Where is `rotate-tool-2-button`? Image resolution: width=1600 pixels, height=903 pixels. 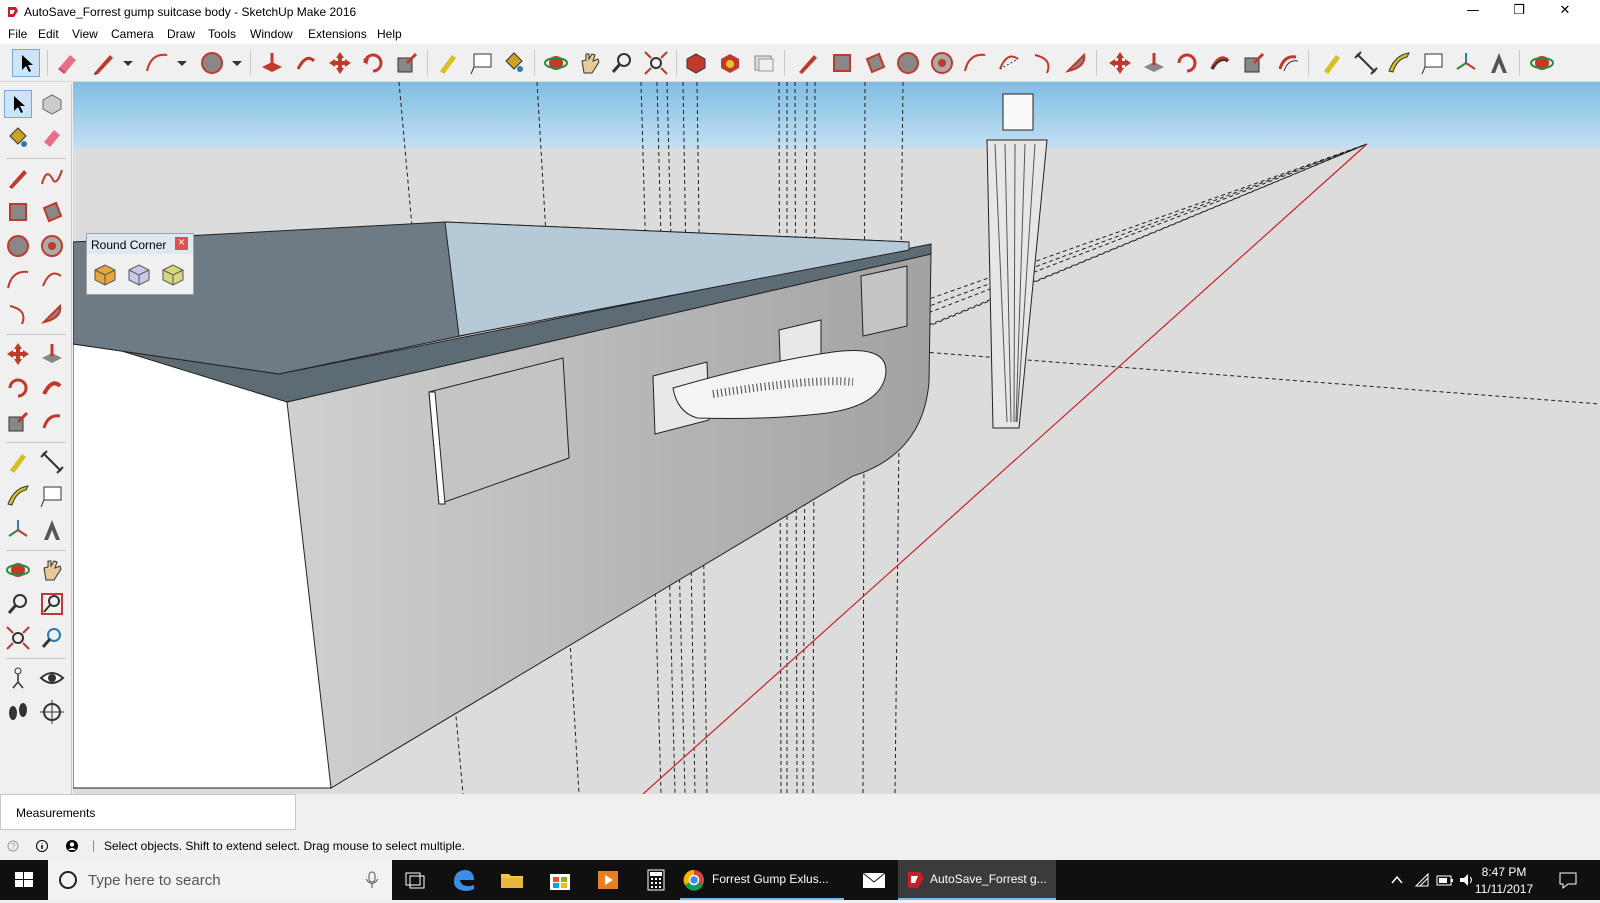
rotate-tool-2-button is located at coordinates (1187, 63).